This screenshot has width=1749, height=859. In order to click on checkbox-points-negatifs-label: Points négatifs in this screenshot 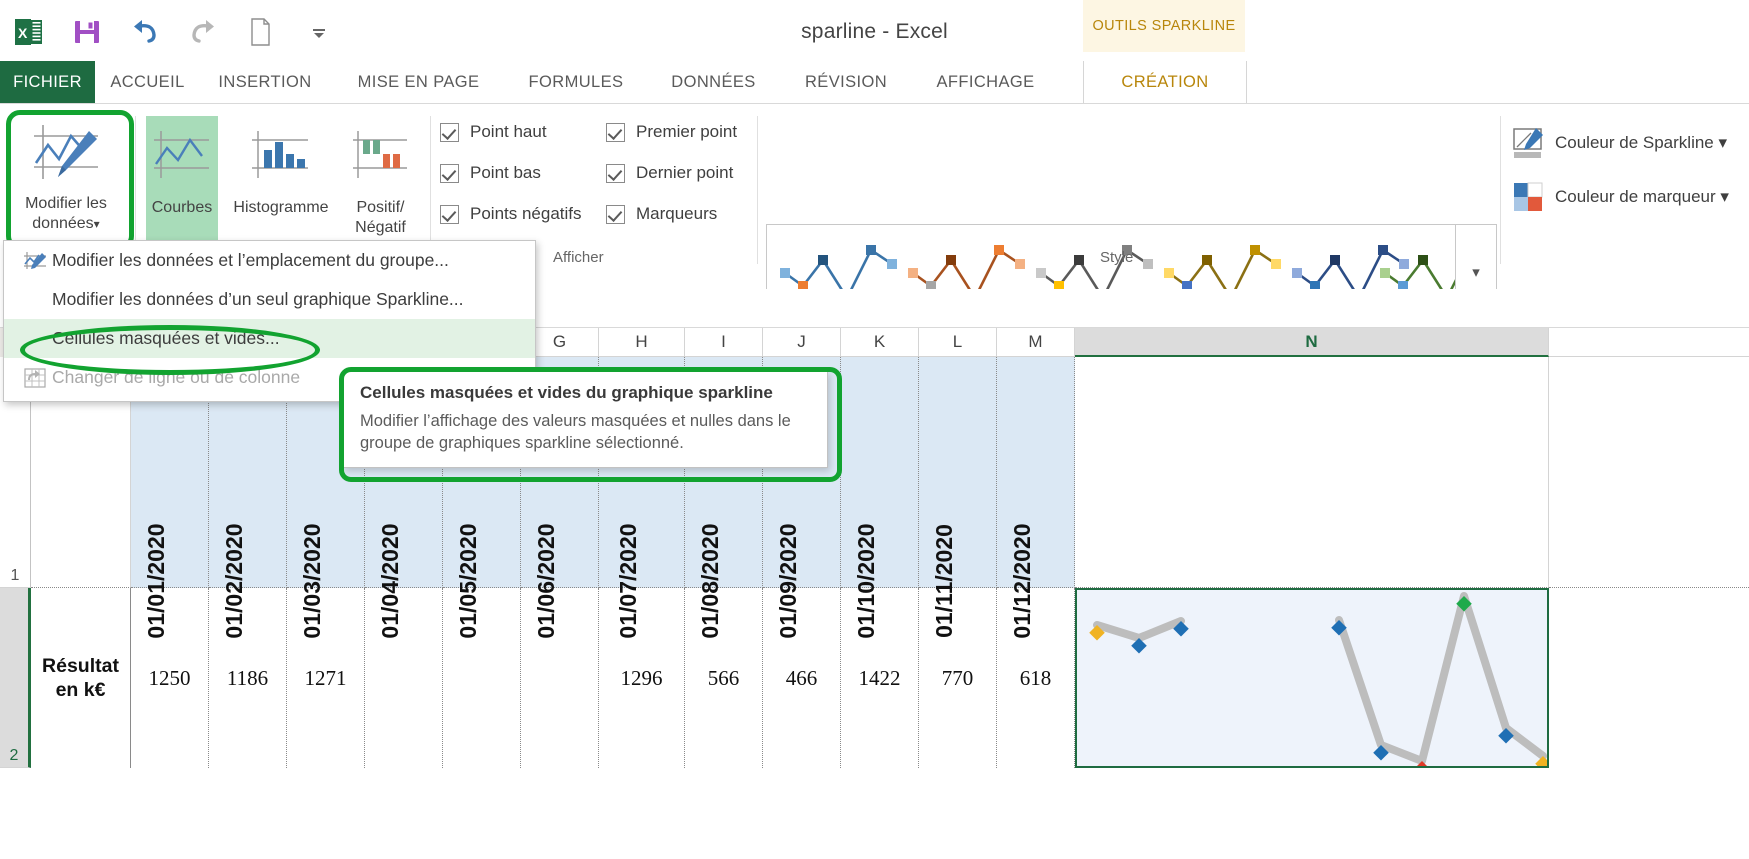, I will do `click(526, 213)`.